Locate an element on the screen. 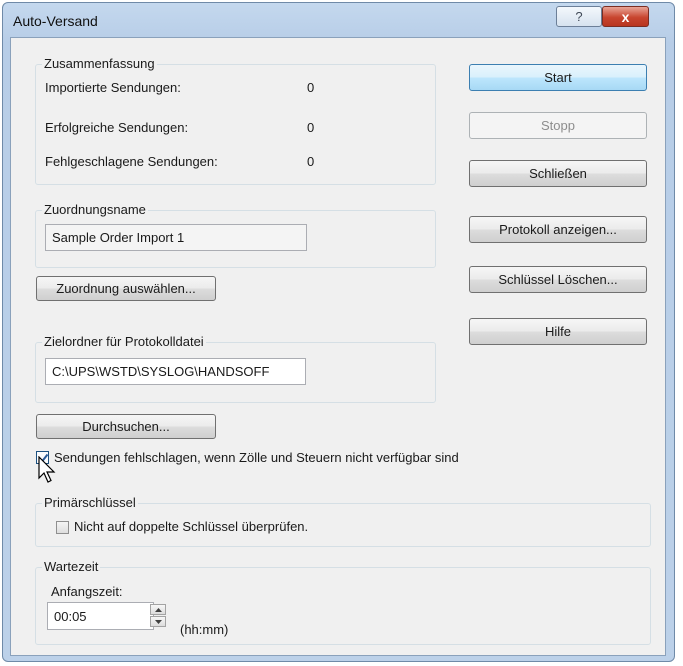  imported-shipments-value: 0 is located at coordinates (311, 87).